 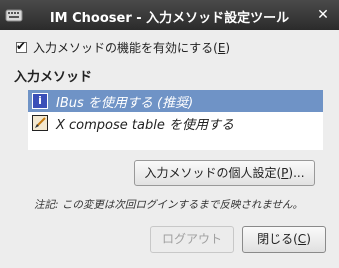 I want to click on ibus-icon: i, so click(x=40, y=101).